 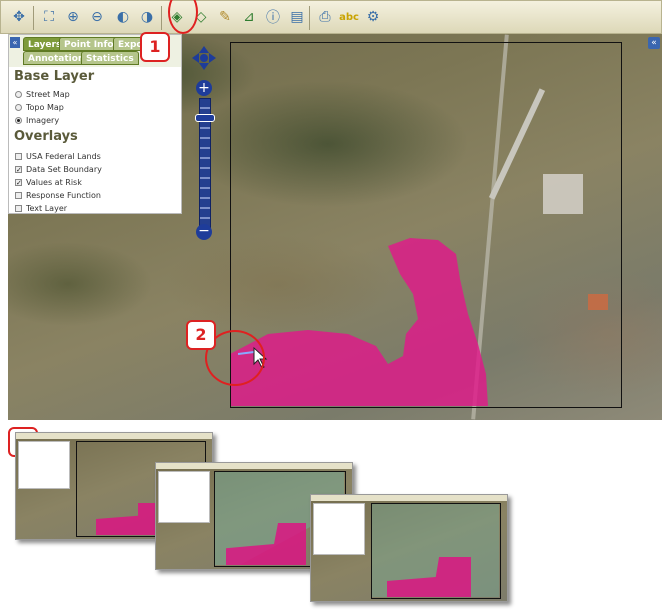 What do you see at coordinates (204, 232) in the screenshot?
I see `zoom-minus-button: −` at bounding box center [204, 232].